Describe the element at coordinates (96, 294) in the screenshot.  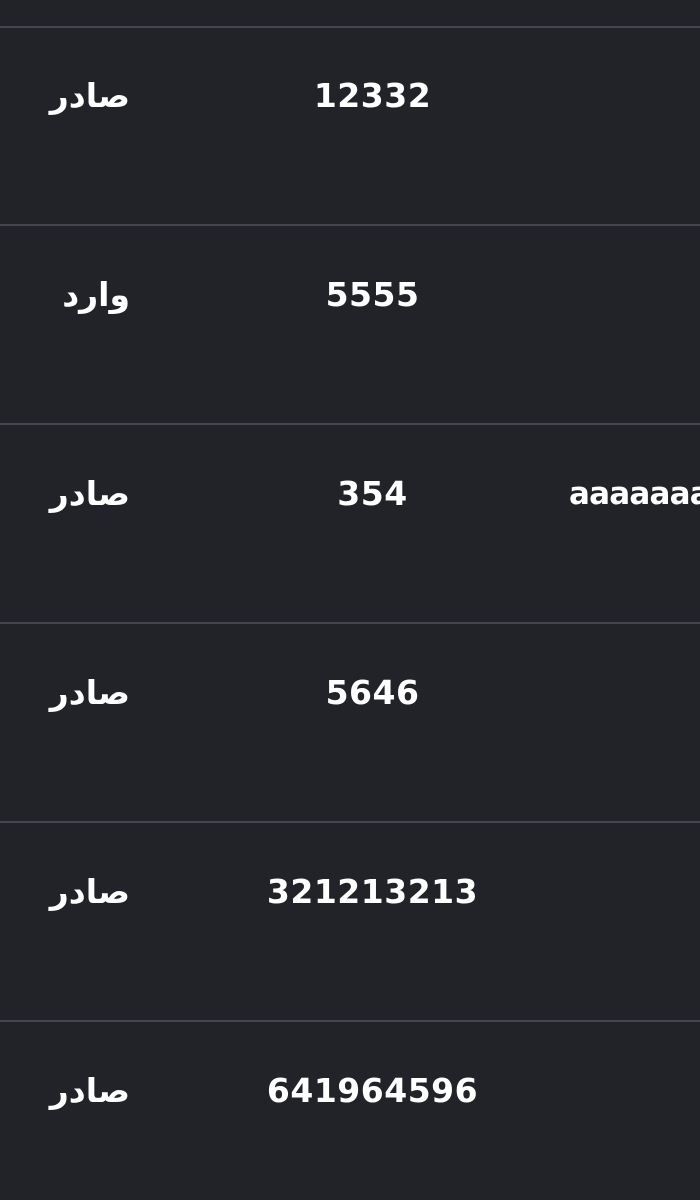
I see `record-type-cell: وارد` at that location.